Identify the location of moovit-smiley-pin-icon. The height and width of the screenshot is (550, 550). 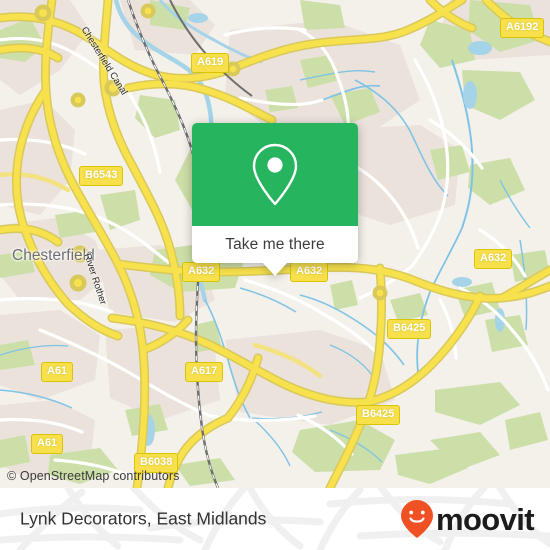
(416, 519).